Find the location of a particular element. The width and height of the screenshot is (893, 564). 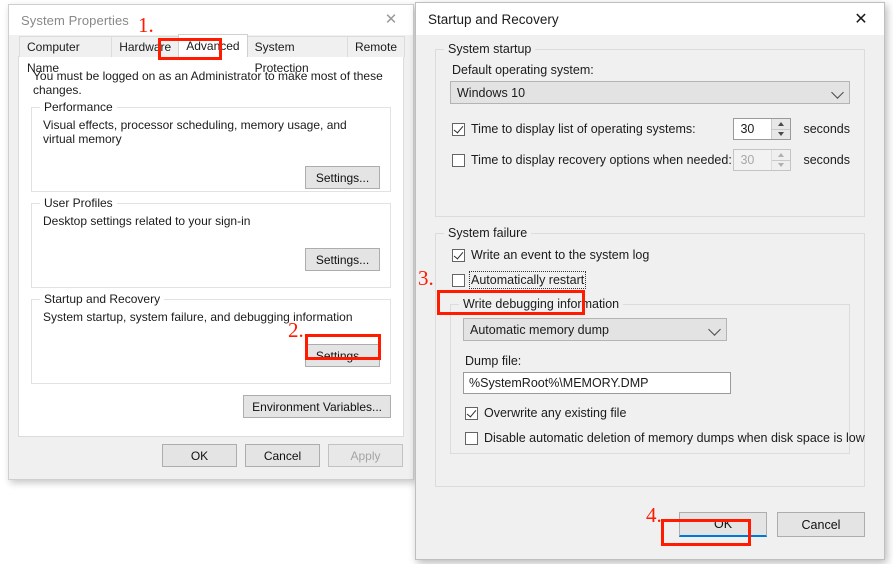

tab-system-protection: System Protection is located at coordinates (297, 55).